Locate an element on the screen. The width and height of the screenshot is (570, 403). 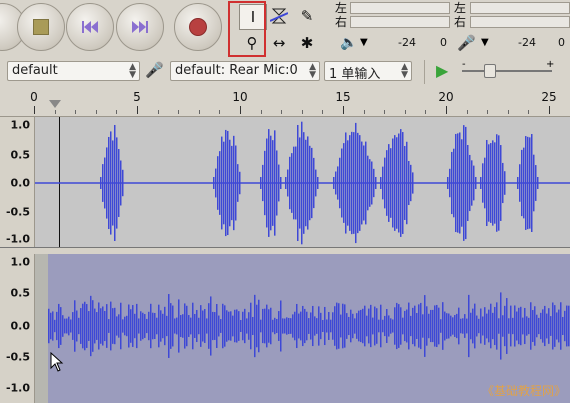
ruler-label: 25 is located at coordinates (549, 97).